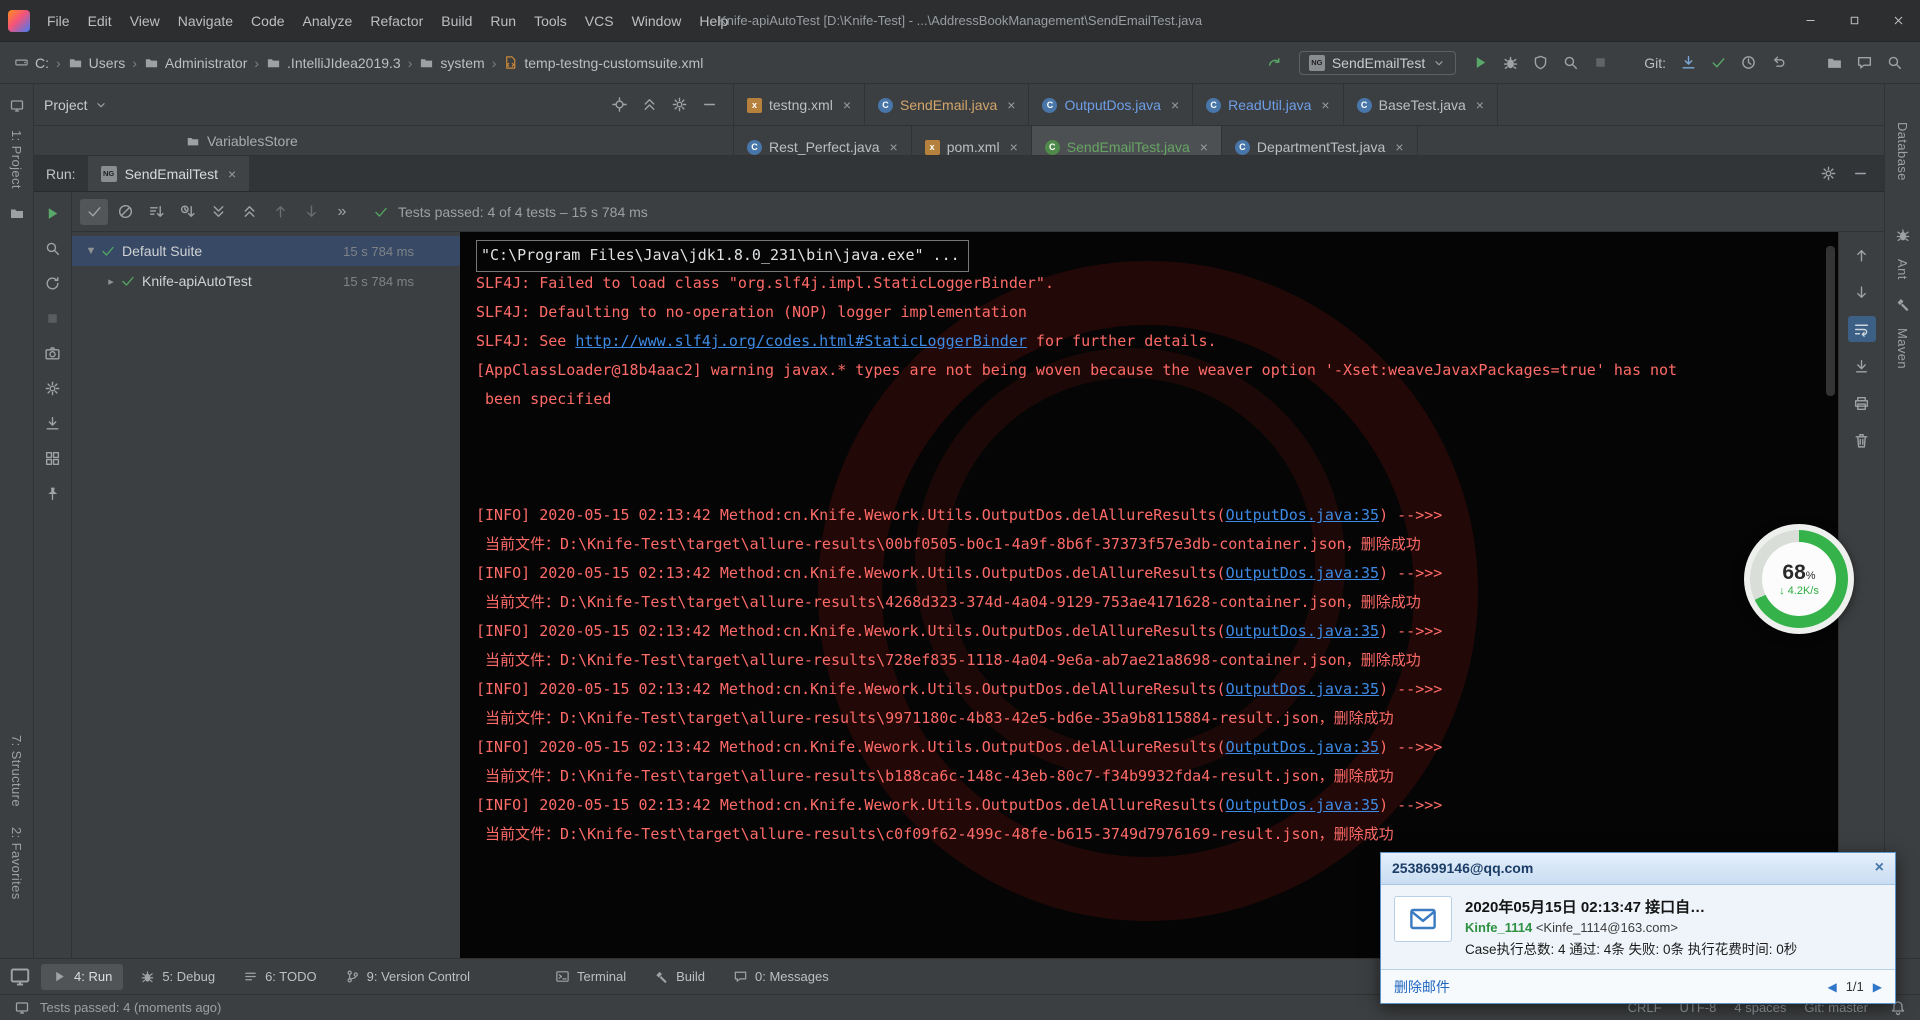 The width and height of the screenshot is (1920, 1020). Describe the element at coordinates (972, 140) in the screenshot. I see `editor-tab-pom-xml: x pom.xml ×` at that location.